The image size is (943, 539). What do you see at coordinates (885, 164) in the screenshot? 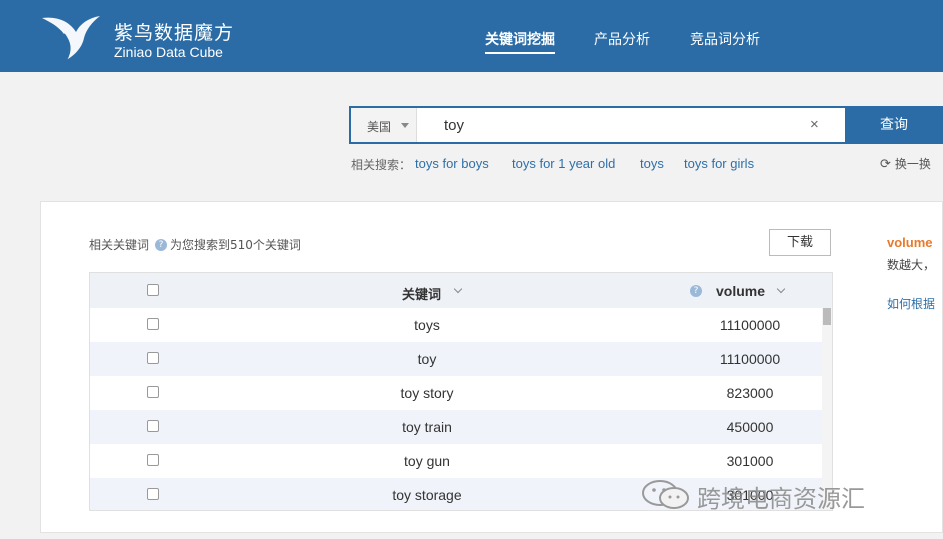
I see `refresh-icon: ⟳` at bounding box center [885, 164].